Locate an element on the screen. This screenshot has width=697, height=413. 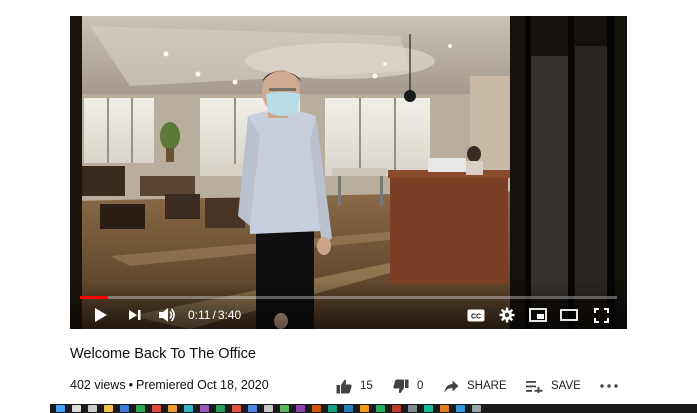
volume-button is located at coordinates (167, 315).